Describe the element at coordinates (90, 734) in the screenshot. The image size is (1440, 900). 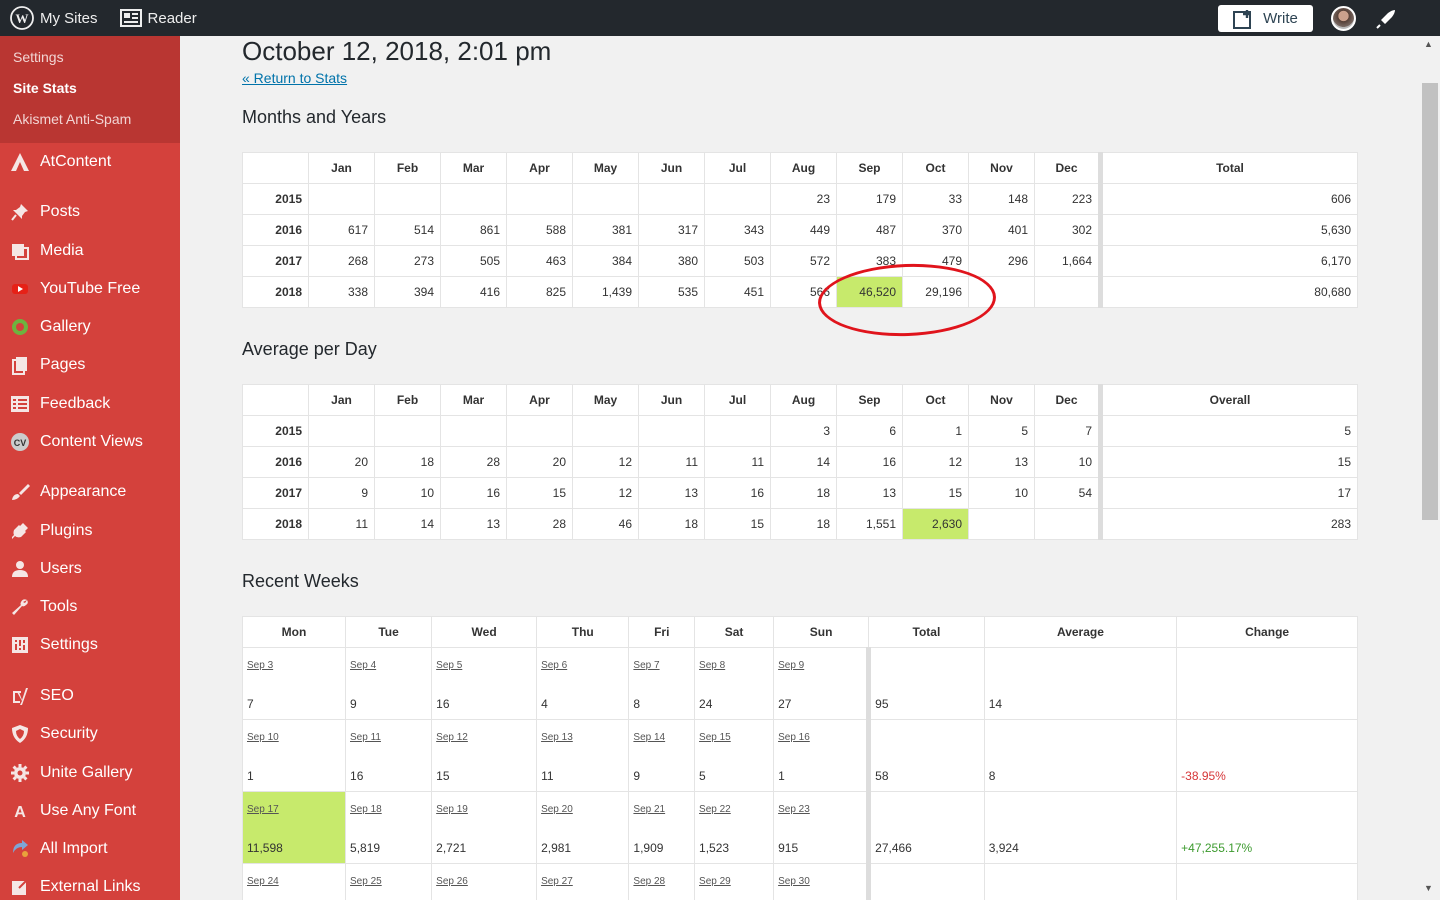
I see `sidebar-item-security: Security` at that location.